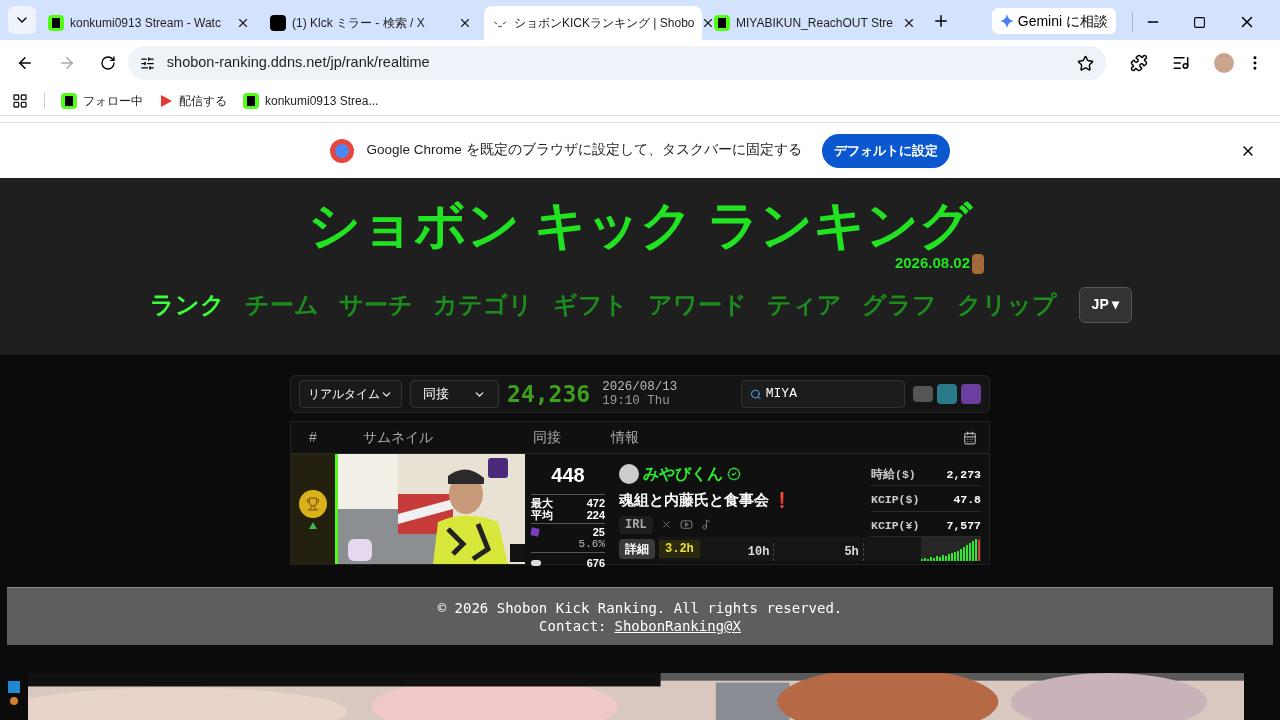 The height and width of the screenshot is (720, 1280). I want to click on logo-date: 2026.08.02, so click(932, 263).